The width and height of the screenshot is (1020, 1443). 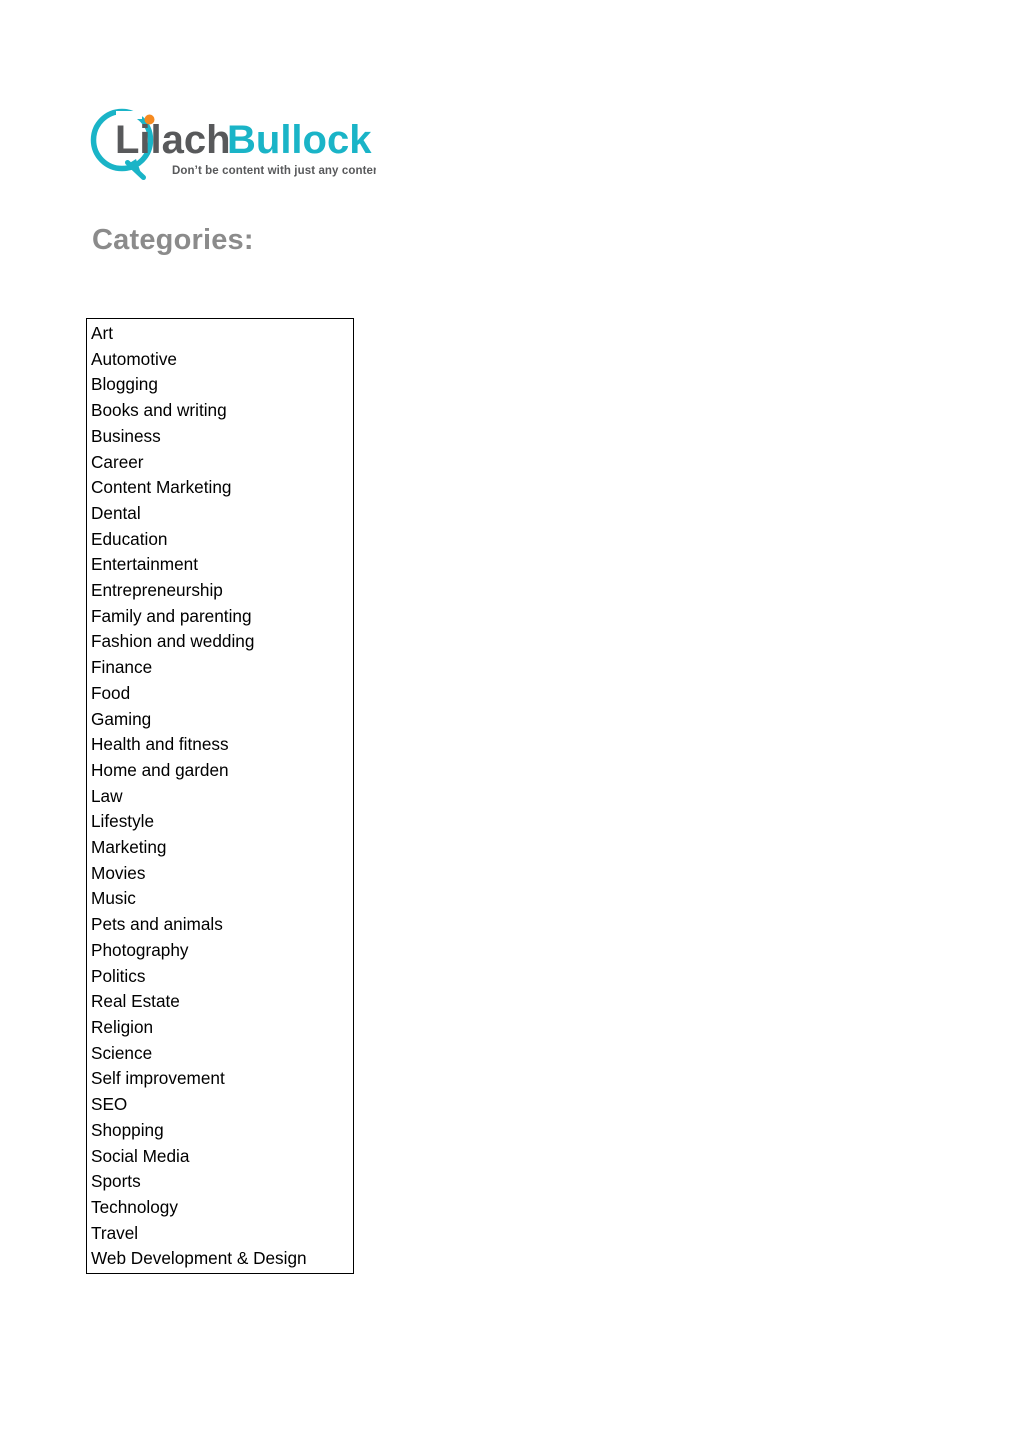 What do you see at coordinates (220, 1028) in the screenshot?
I see `category-list-item: Religion` at bounding box center [220, 1028].